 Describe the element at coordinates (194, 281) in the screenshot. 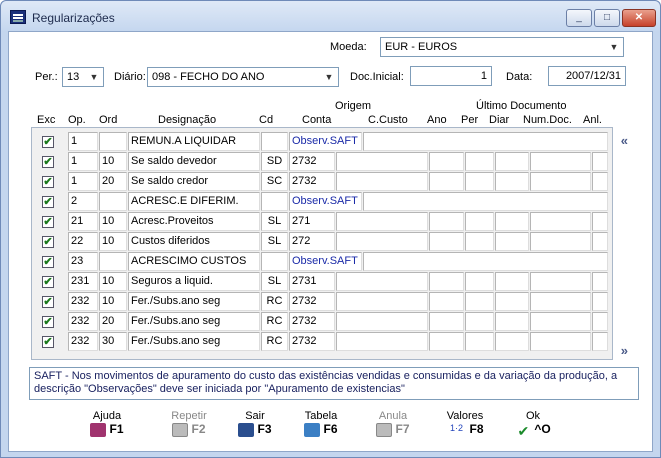

I see `des-cell: Seguros a liquid.` at that location.